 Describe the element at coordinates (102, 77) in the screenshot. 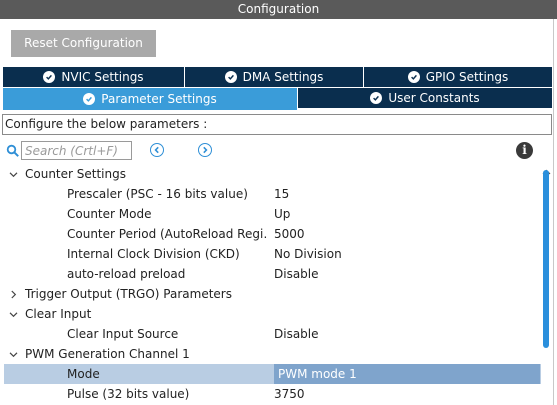

I see `tab-label: NVIC Settings` at that location.